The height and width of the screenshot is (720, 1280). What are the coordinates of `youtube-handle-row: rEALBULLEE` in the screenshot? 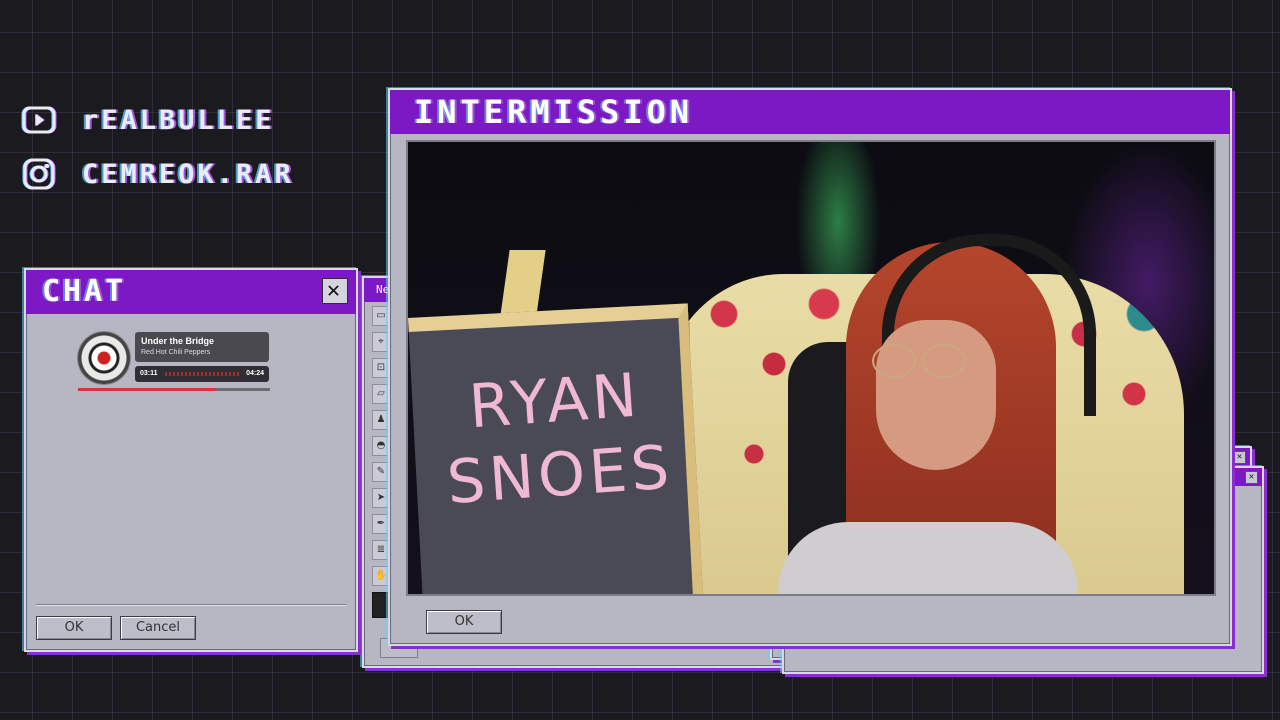 It's located at (148, 120).